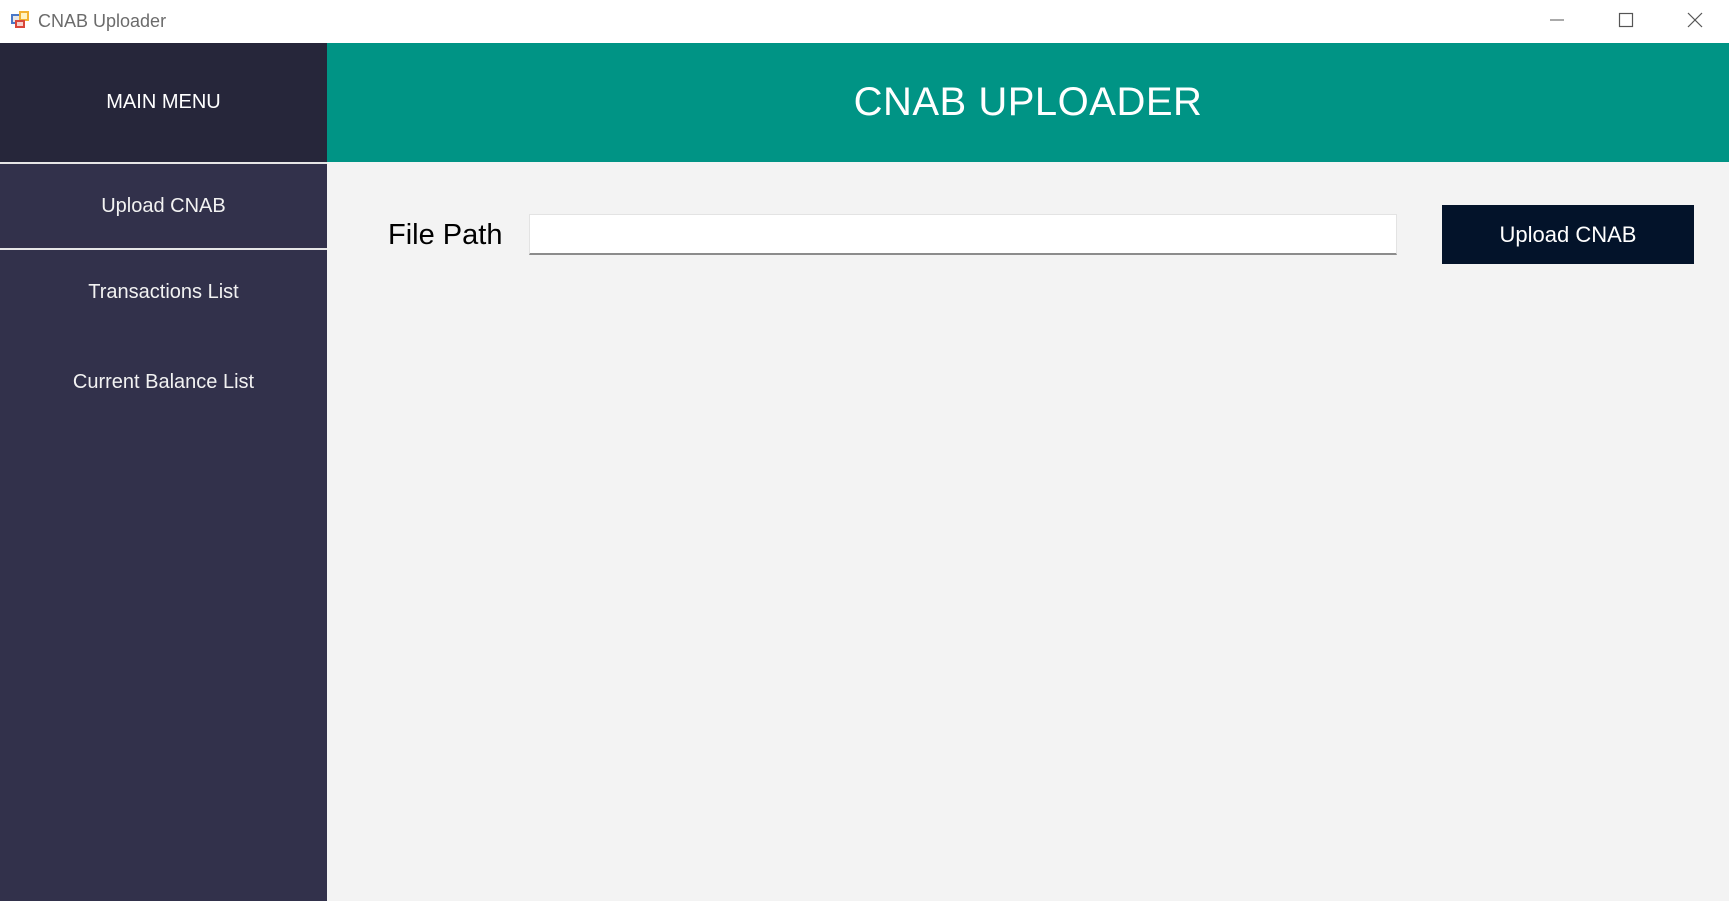 Image resolution: width=1729 pixels, height=901 pixels. What do you see at coordinates (864, 21) in the screenshot?
I see `title-bar: CNAB Uploader` at bounding box center [864, 21].